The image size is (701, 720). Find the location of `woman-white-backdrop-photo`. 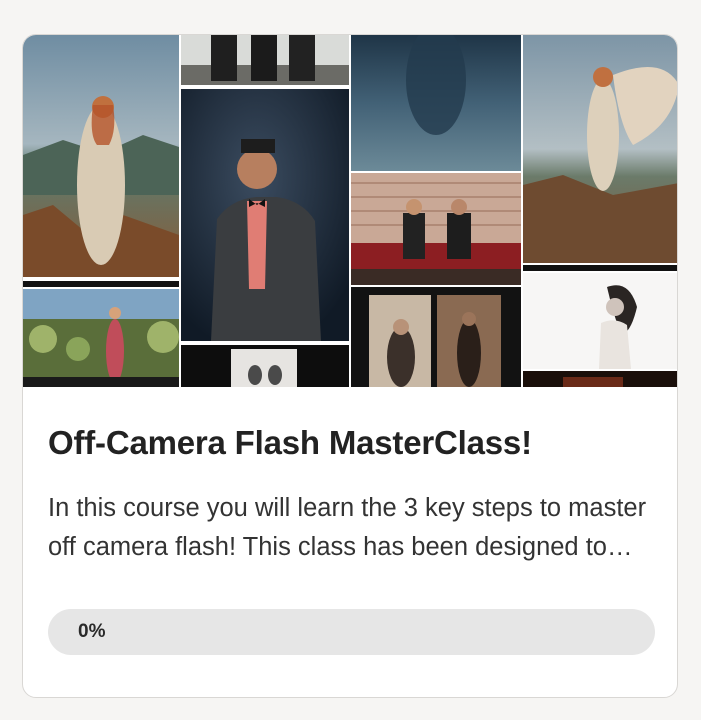

woman-white-backdrop-photo is located at coordinates (600, 321).